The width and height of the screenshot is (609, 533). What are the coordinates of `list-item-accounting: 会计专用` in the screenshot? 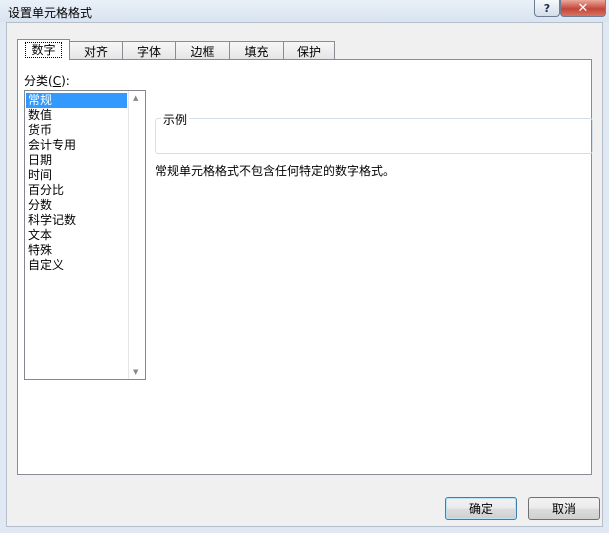 It's located at (76, 145).